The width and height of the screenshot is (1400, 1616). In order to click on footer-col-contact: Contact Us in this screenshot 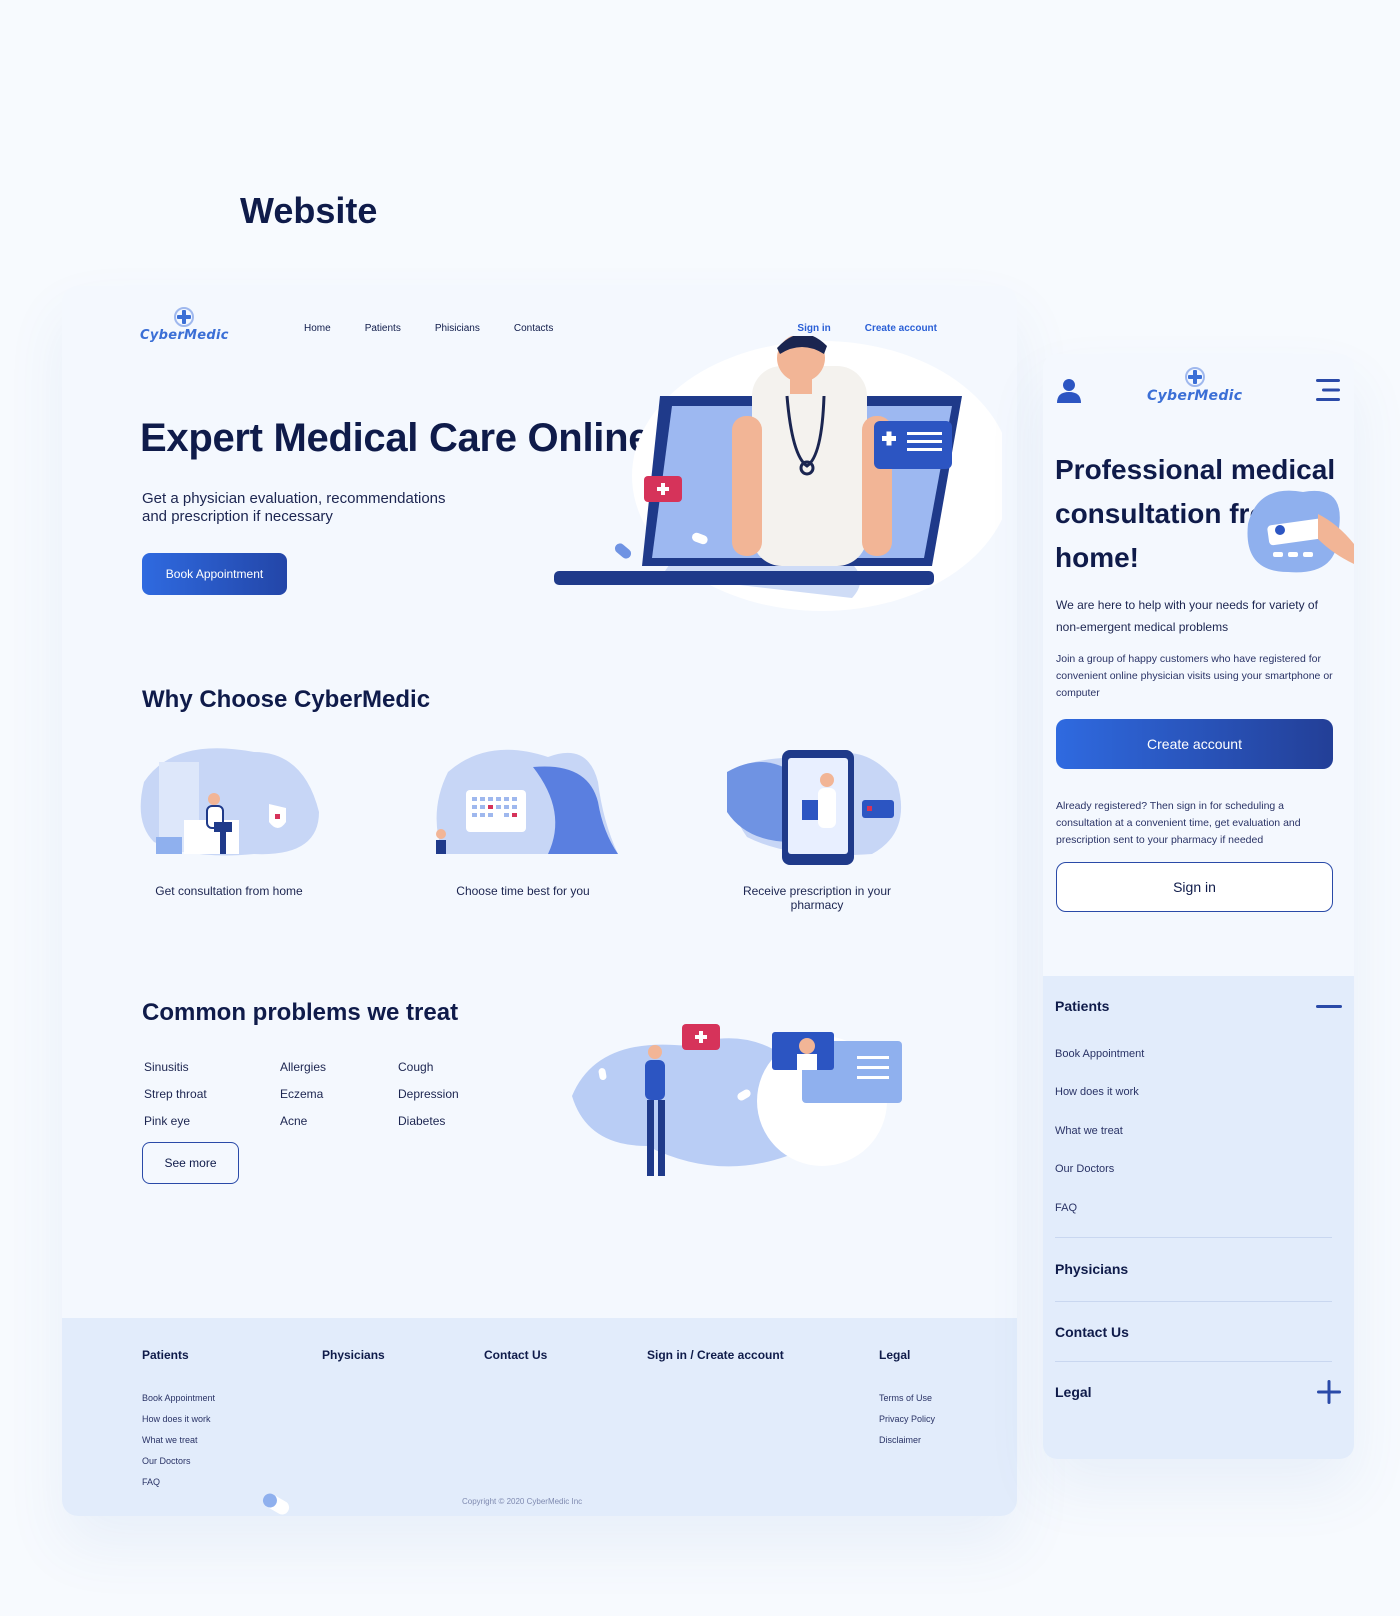, I will do `click(515, 1368)`.